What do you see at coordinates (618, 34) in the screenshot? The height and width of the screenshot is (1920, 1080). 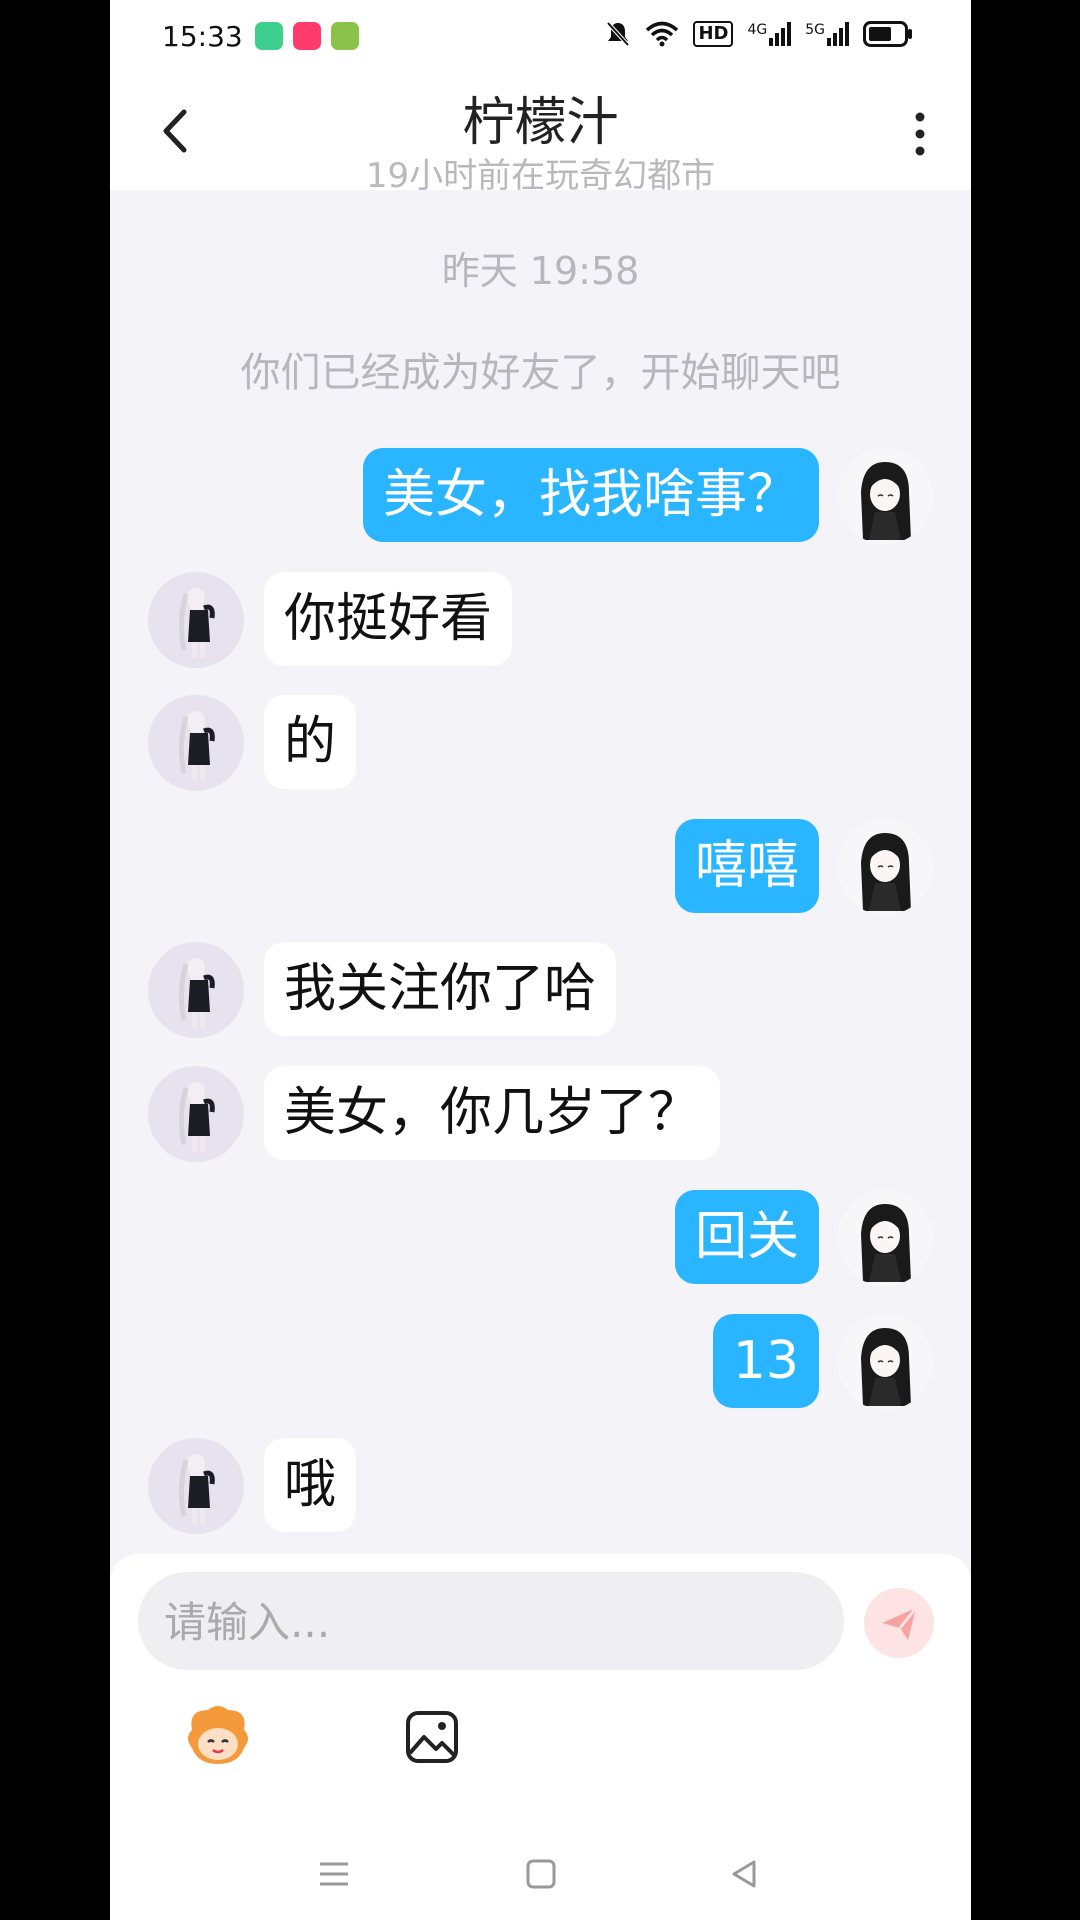 I see `mute-bell-icon` at bounding box center [618, 34].